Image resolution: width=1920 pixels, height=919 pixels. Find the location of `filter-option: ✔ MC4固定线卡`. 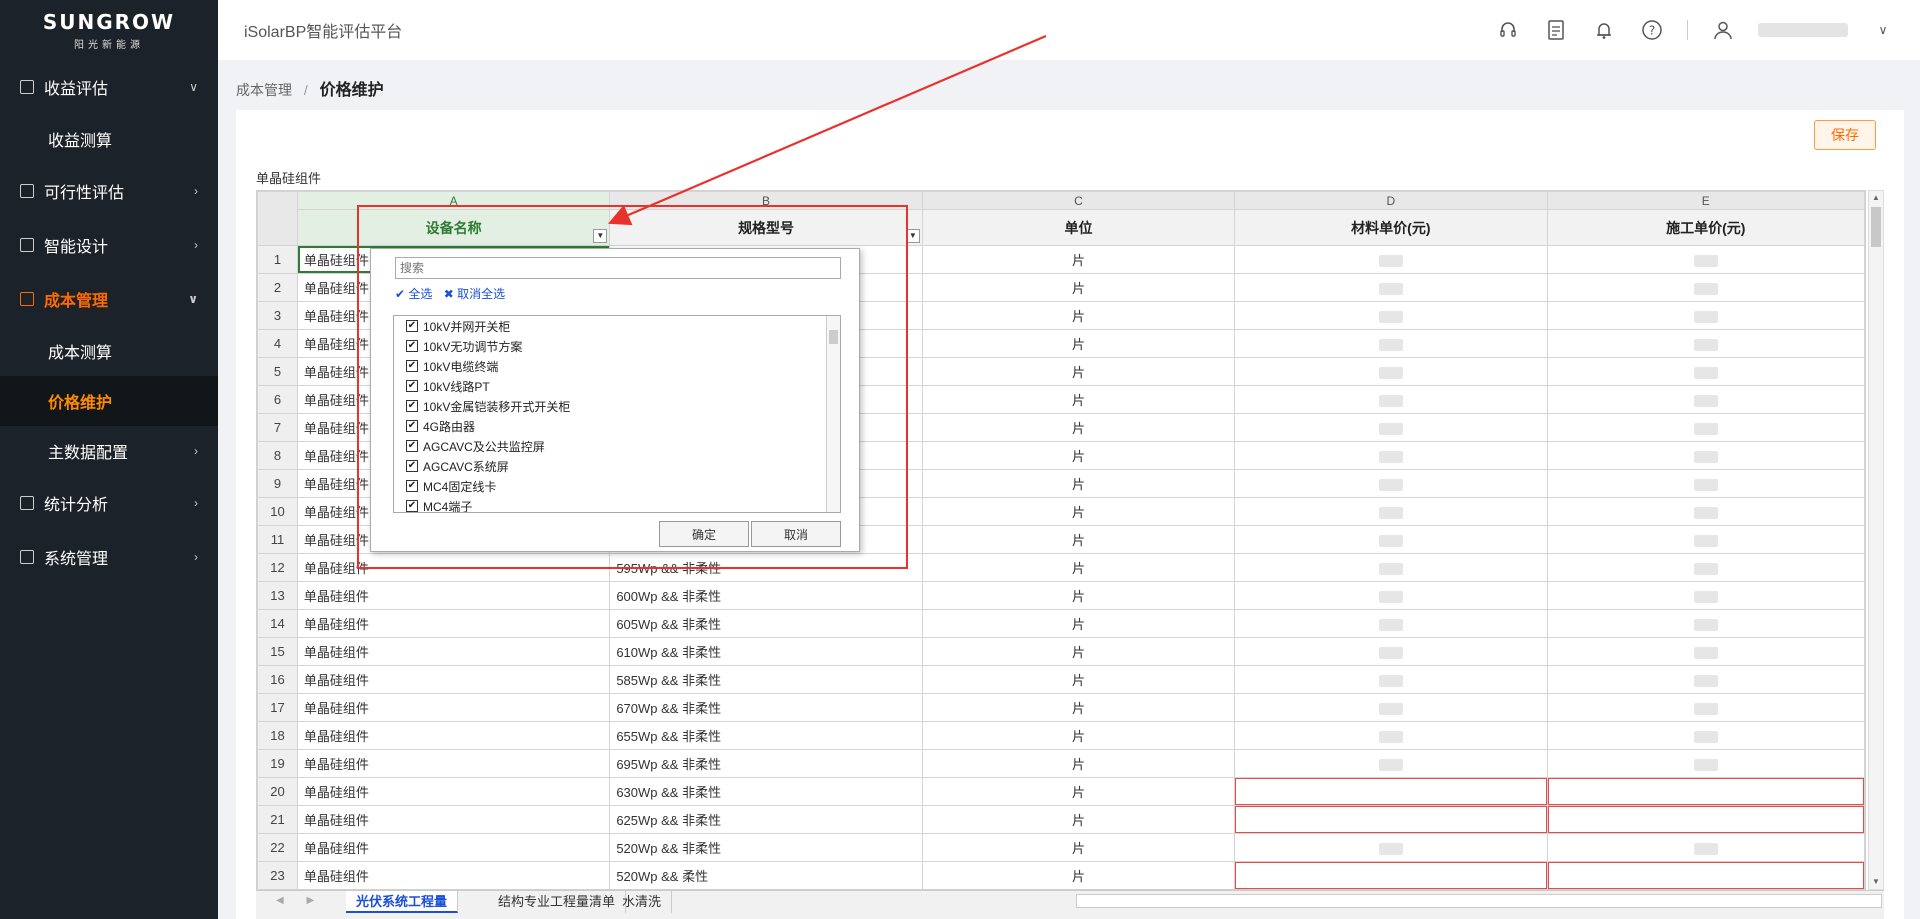

filter-option: ✔ MC4固定线卡 is located at coordinates (617, 486).